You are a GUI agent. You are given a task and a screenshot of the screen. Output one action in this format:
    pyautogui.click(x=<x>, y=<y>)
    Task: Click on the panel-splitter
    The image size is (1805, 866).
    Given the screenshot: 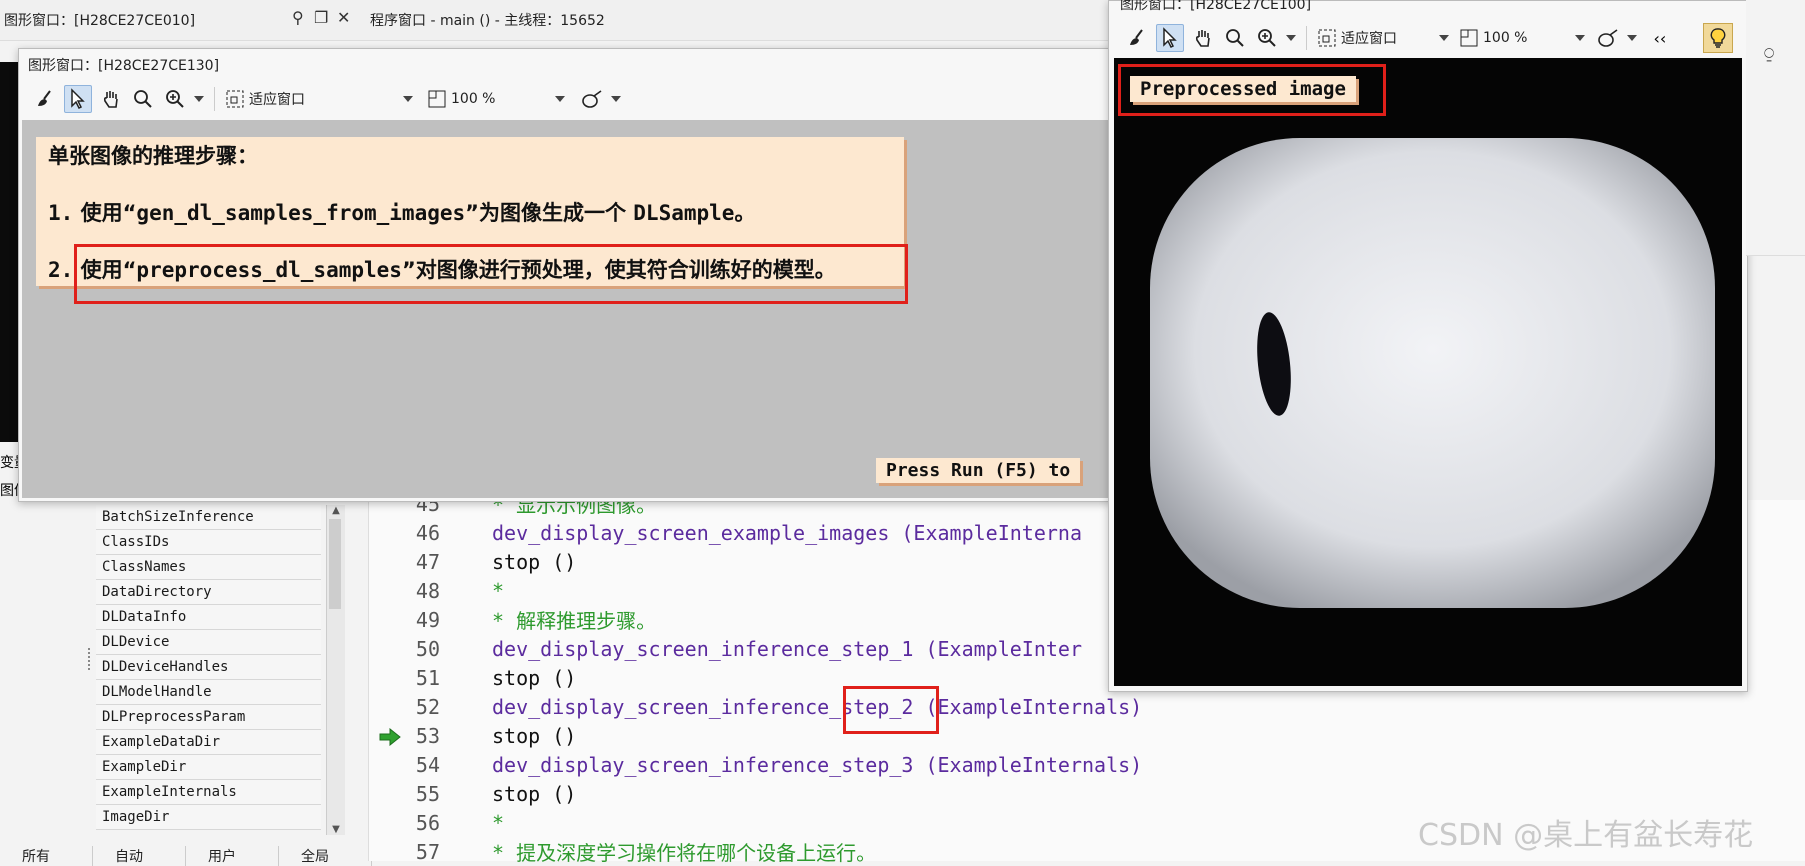 What is the action you would take?
    pyautogui.click(x=91, y=659)
    